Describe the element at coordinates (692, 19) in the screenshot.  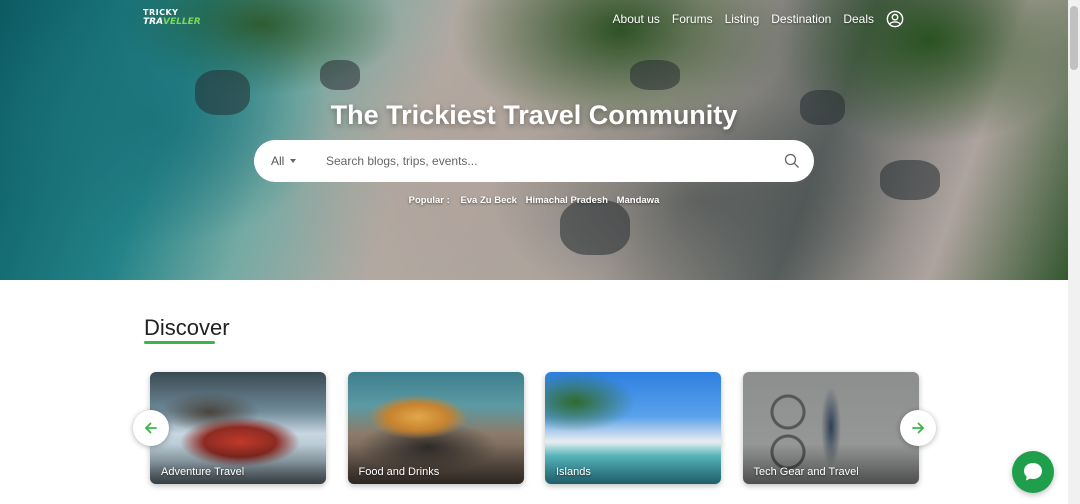
I see `nav-forums: Forums` at that location.